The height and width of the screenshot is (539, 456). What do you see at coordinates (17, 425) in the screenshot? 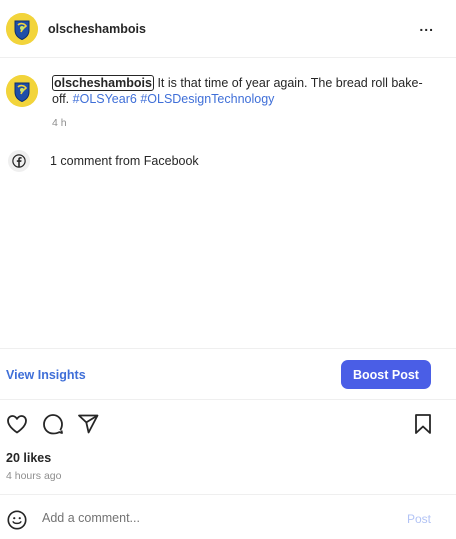
I see `heart-icon` at bounding box center [17, 425].